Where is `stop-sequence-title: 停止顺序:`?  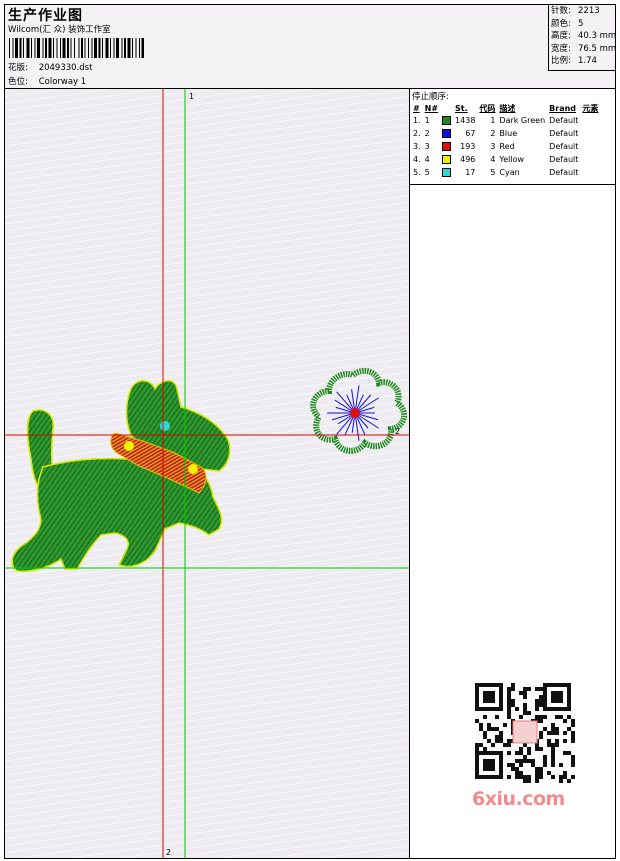 stop-sequence-title: 停止顺序: is located at coordinates (430, 97).